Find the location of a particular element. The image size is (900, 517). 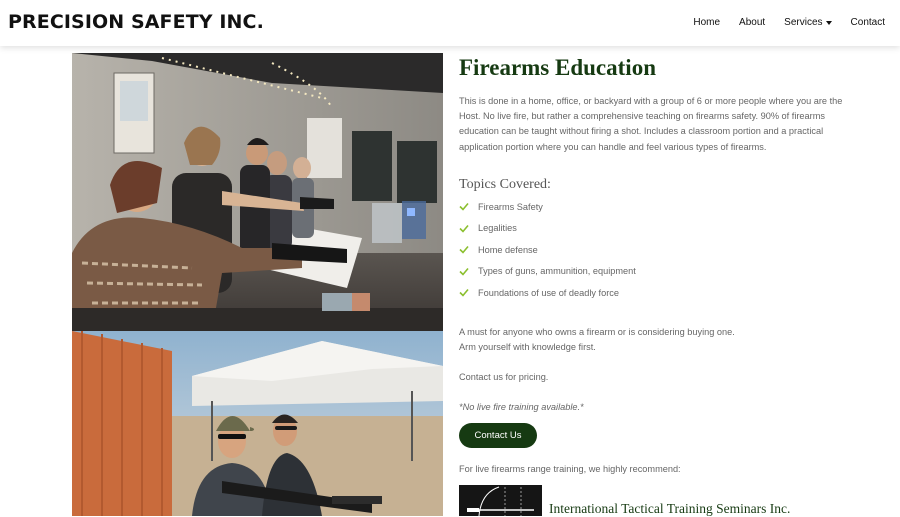

brand-logo: PRECISION SAFETY INC. is located at coordinates (136, 22).